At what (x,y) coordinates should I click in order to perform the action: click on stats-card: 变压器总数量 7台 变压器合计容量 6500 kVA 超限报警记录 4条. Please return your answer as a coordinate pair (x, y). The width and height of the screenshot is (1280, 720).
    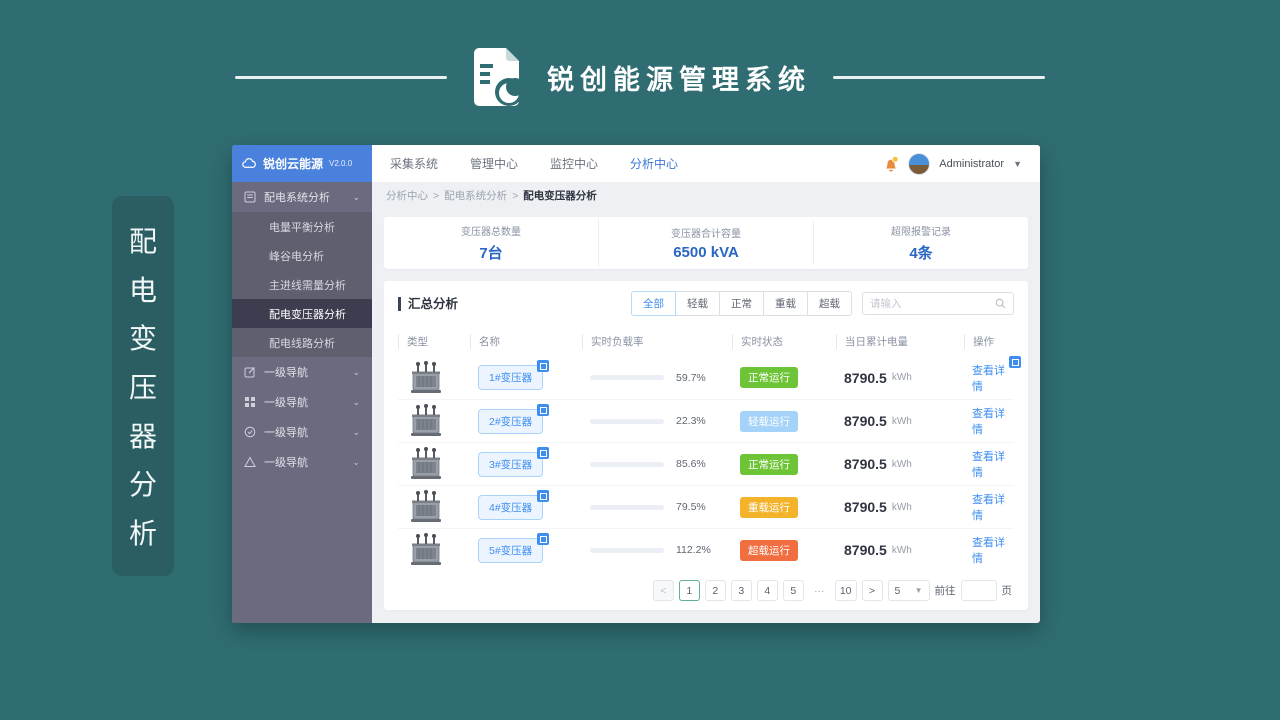
    Looking at the image, I should click on (706, 243).